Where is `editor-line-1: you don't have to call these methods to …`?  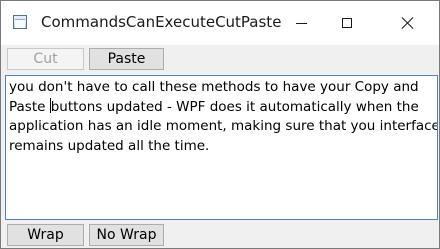
editor-line-1: you don't have to call these methods to … is located at coordinates (214, 87).